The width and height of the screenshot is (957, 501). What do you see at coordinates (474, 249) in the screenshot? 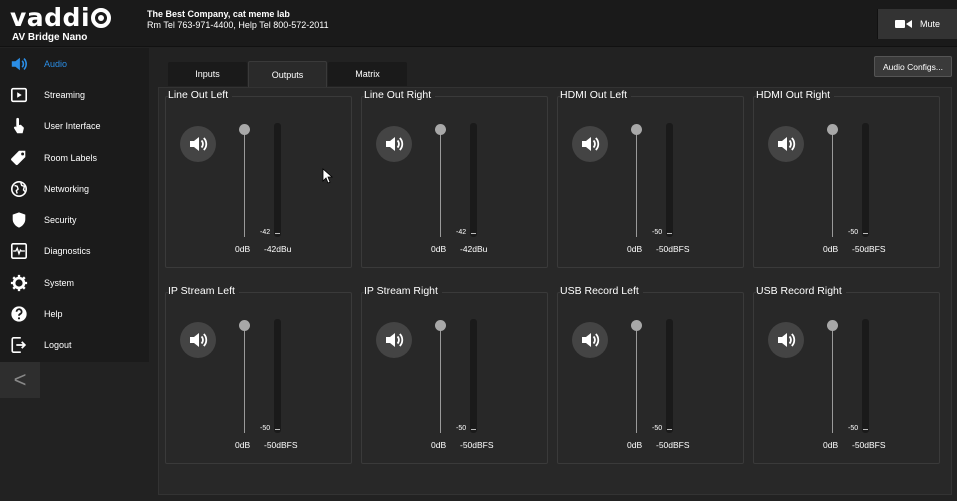
I see `level-value: -42dBu` at bounding box center [474, 249].